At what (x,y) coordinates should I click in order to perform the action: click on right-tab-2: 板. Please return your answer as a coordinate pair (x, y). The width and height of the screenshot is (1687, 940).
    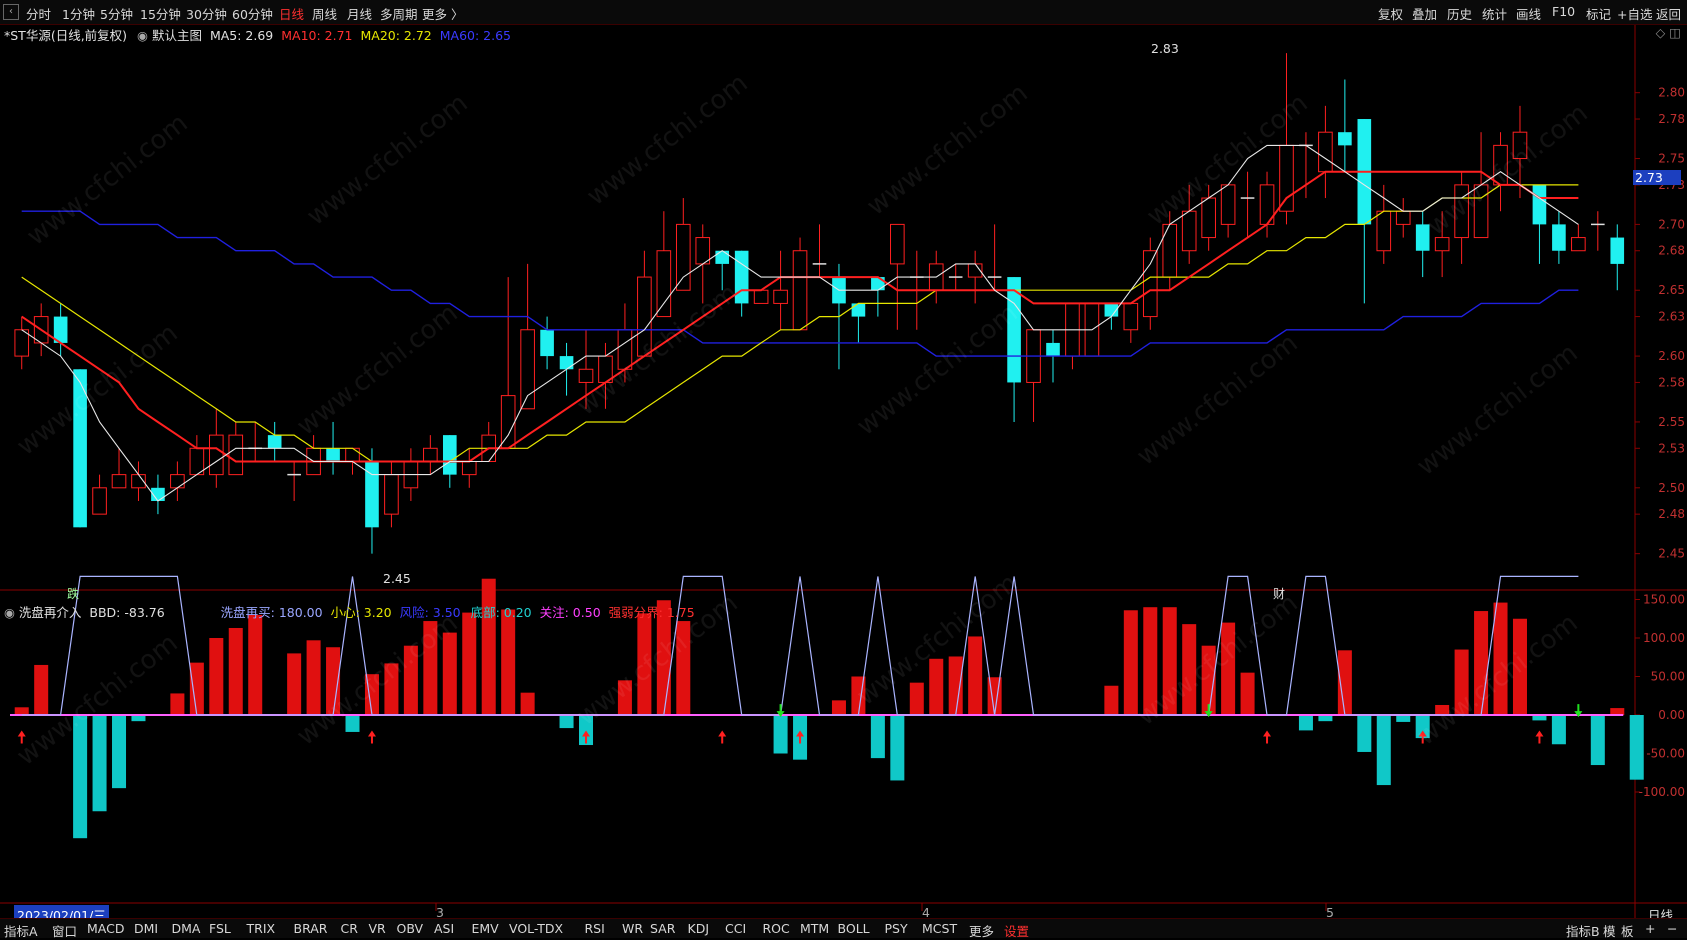
    Looking at the image, I should click on (1627, 930).